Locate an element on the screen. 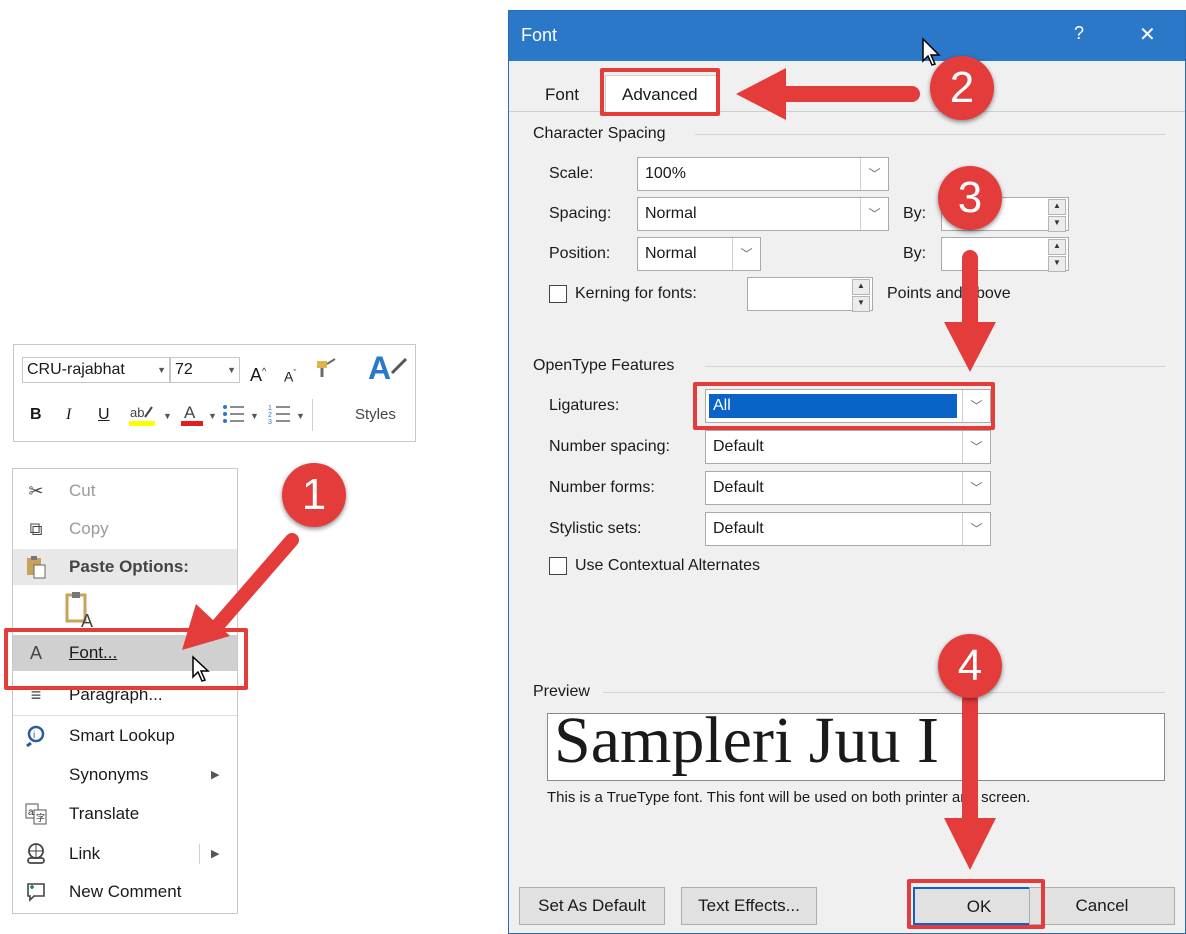  callout-badge-3: 3 is located at coordinates (970, 198).